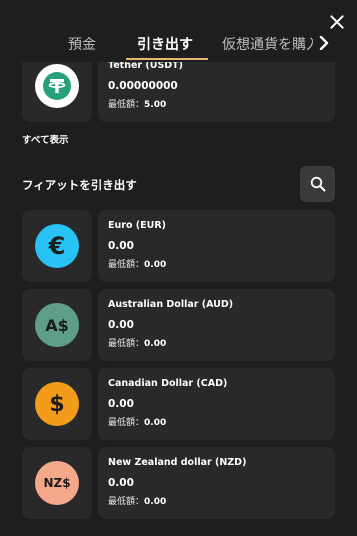  Describe the element at coordinates (143, 86) in the screenshot. I see `coin-balance: 0.00000000` at that location.